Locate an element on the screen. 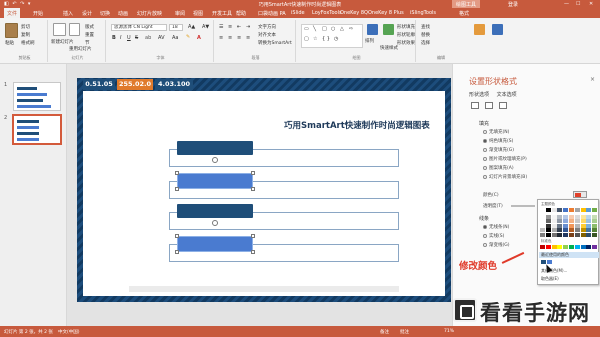 Image resolution: width=600 pixels, height=337 pixels. tab-shape-options: 形状选项 is located at coordinates (479, 95).